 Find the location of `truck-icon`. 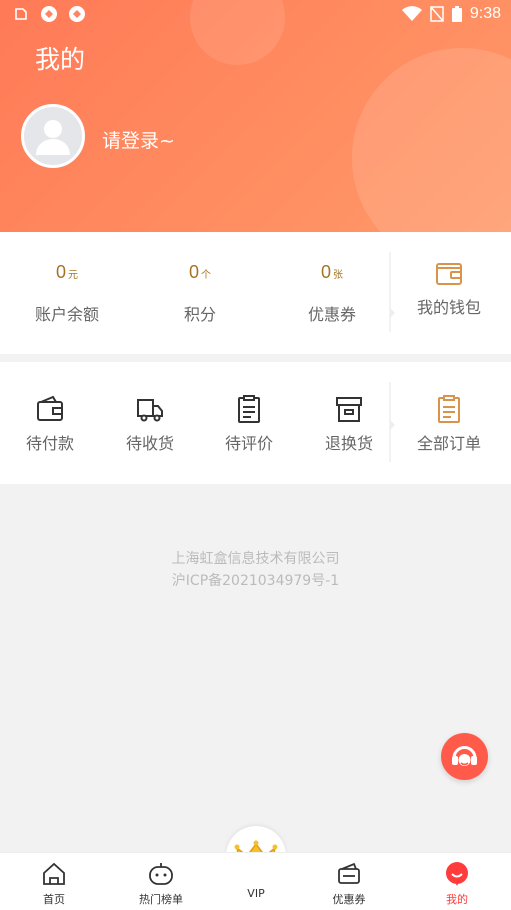

truck-icon is located at coordinates (150, 410).